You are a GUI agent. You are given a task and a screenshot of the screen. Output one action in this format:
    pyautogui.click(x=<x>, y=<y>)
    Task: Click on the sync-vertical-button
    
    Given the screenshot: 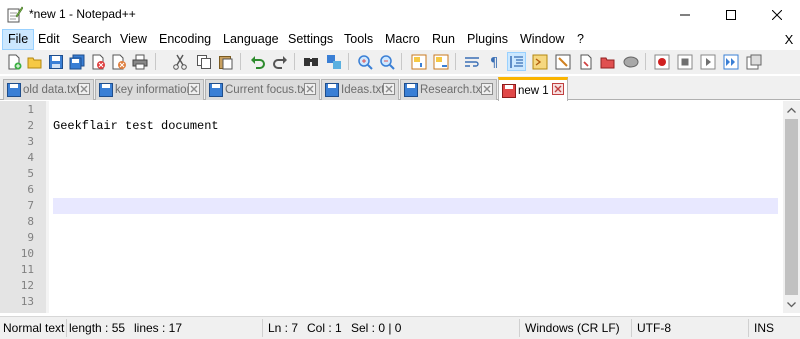 What is the action you would take?
    pyautogui.click(x=418, y=61)
    